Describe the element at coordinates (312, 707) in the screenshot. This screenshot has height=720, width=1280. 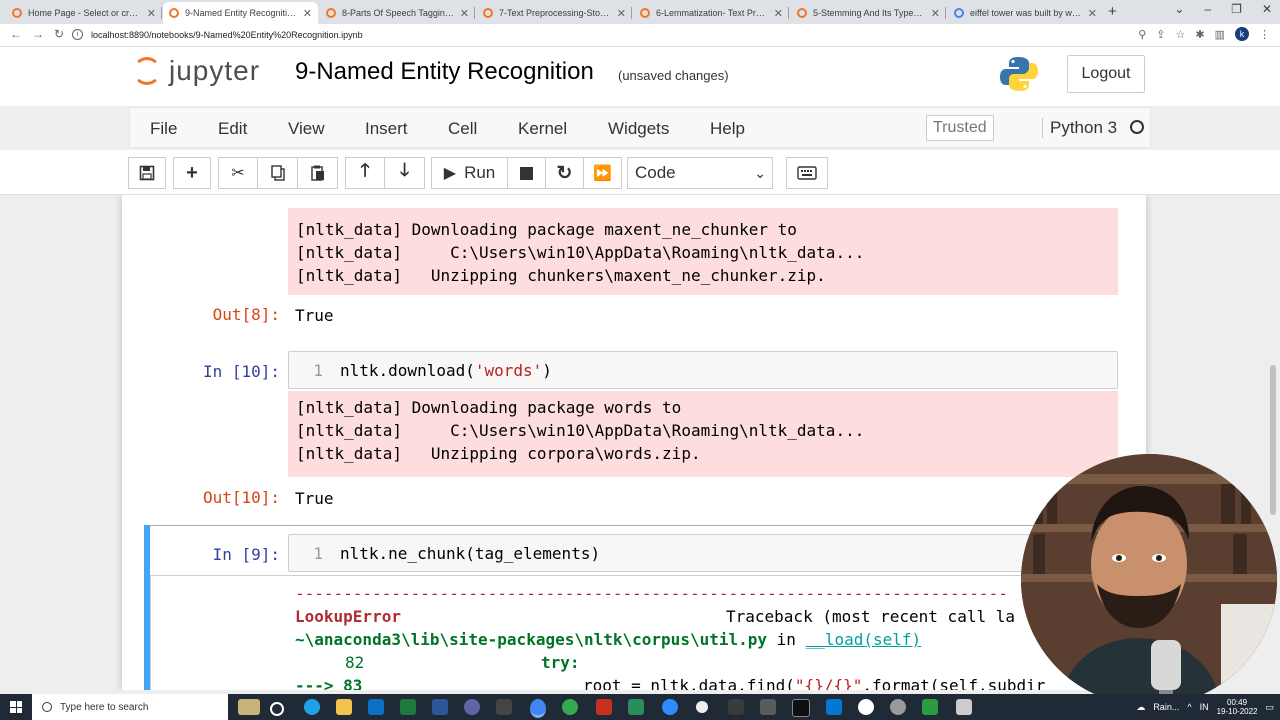
I see `edge-icon` at that location.